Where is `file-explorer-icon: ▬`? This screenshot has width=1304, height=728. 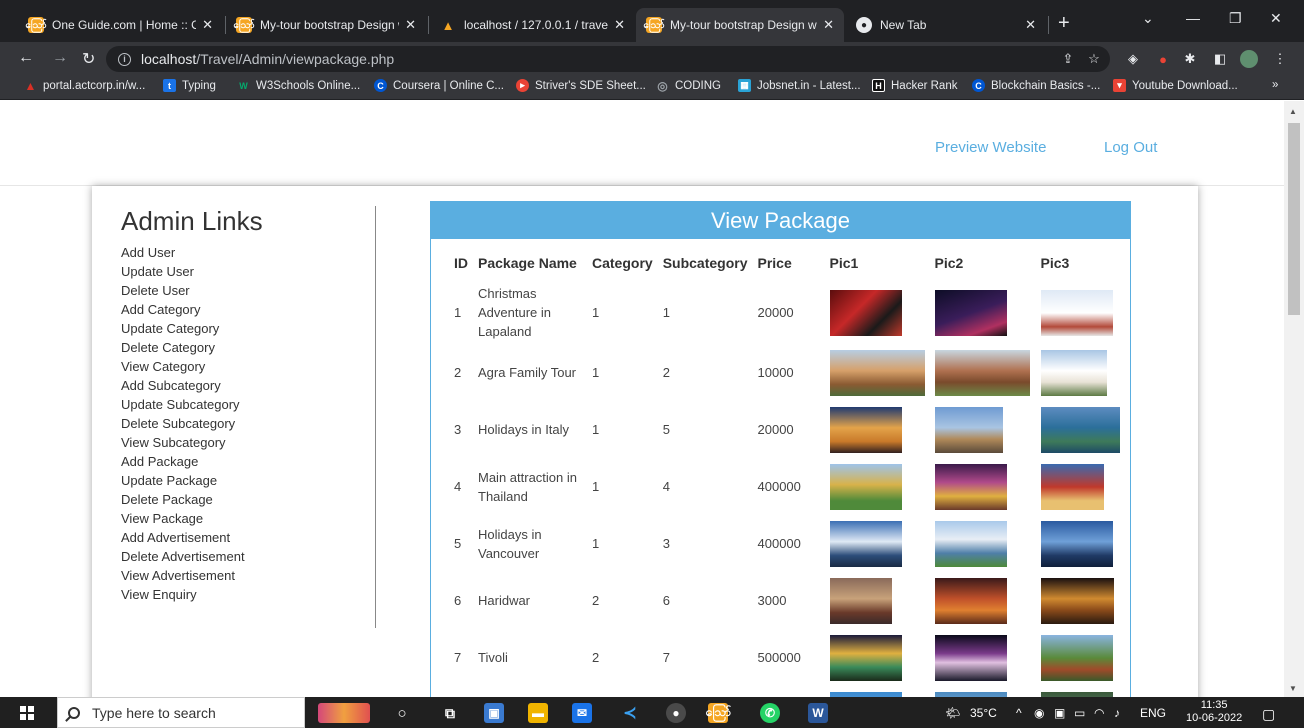 file-explorer-icon: ▬ is located at coordinates (538, 713).